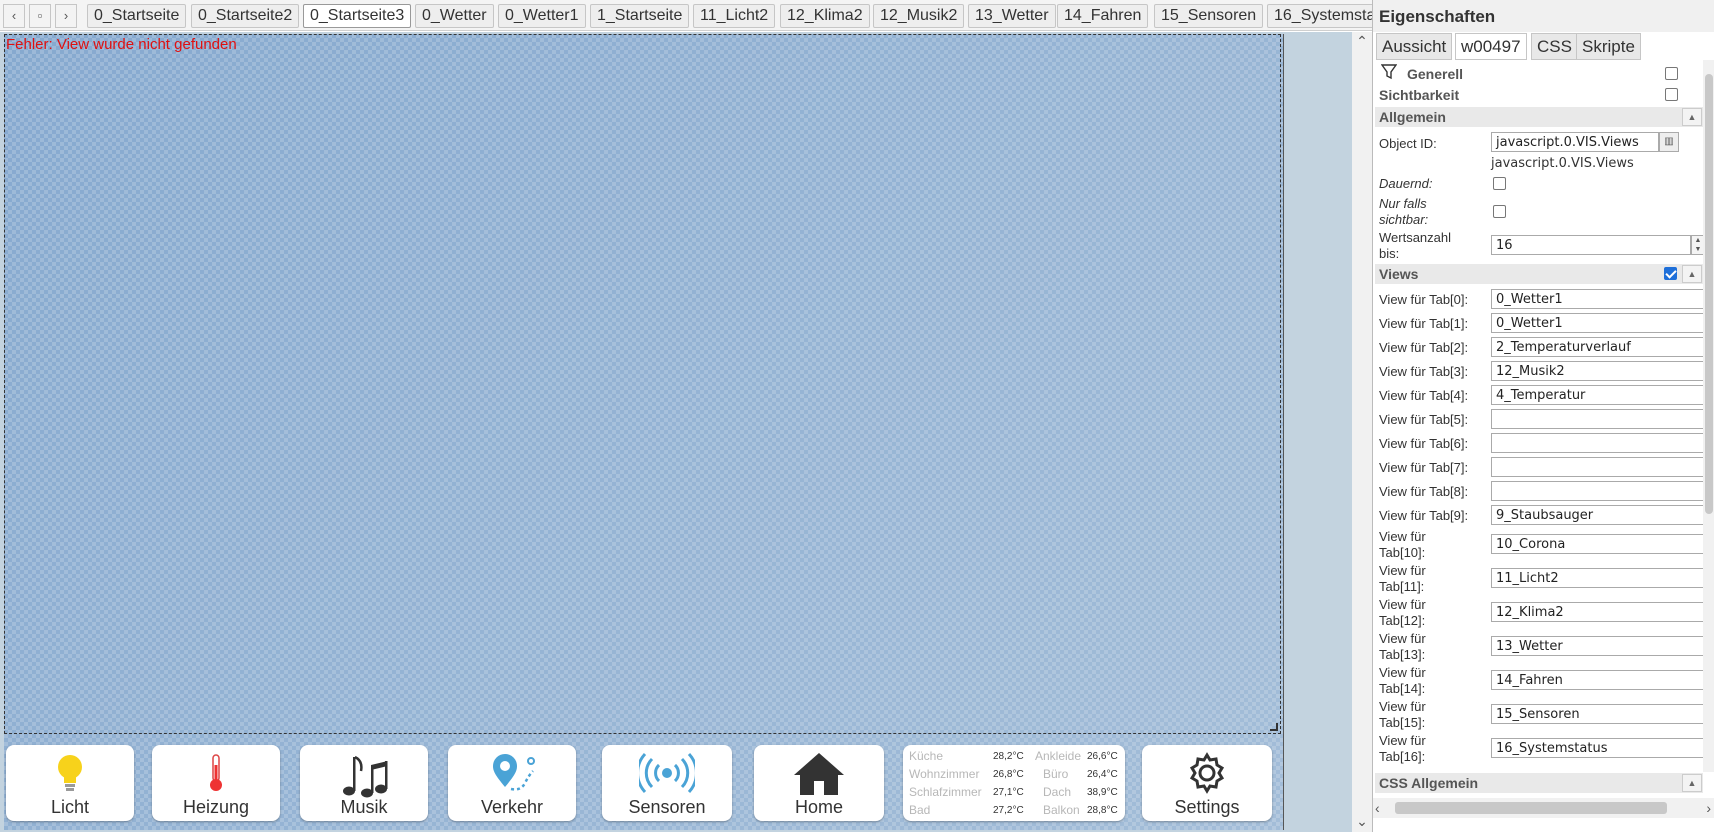  What do you see at coordinates (137, 16) in the screenshot?
I see `tab-0-startseite: 0_Startseite` at bounding box center [137, 16].